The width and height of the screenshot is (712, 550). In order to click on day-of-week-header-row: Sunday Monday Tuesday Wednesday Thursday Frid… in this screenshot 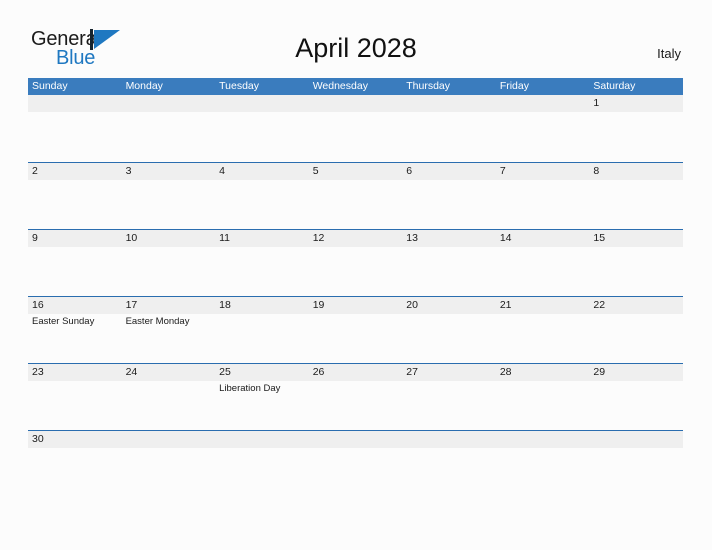, I will do `click(355, 86)`.